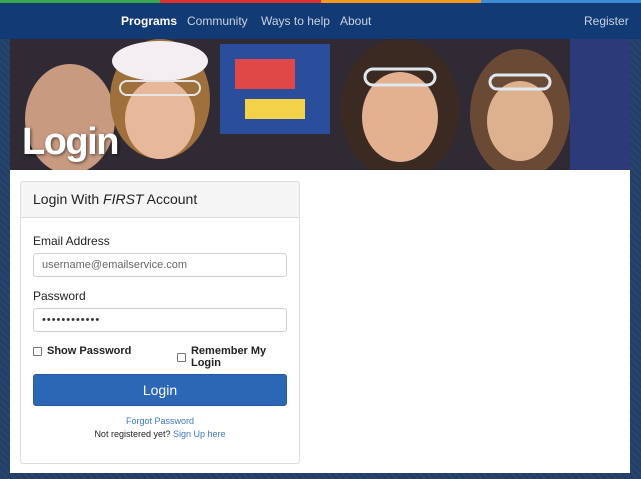 Image resolution: width=641 pixels, height=479 pixels. What do you see at coordinates (170, 199) in the screenshot?
I see `card-header-suffix: Account` at bounding box center [170, 199].